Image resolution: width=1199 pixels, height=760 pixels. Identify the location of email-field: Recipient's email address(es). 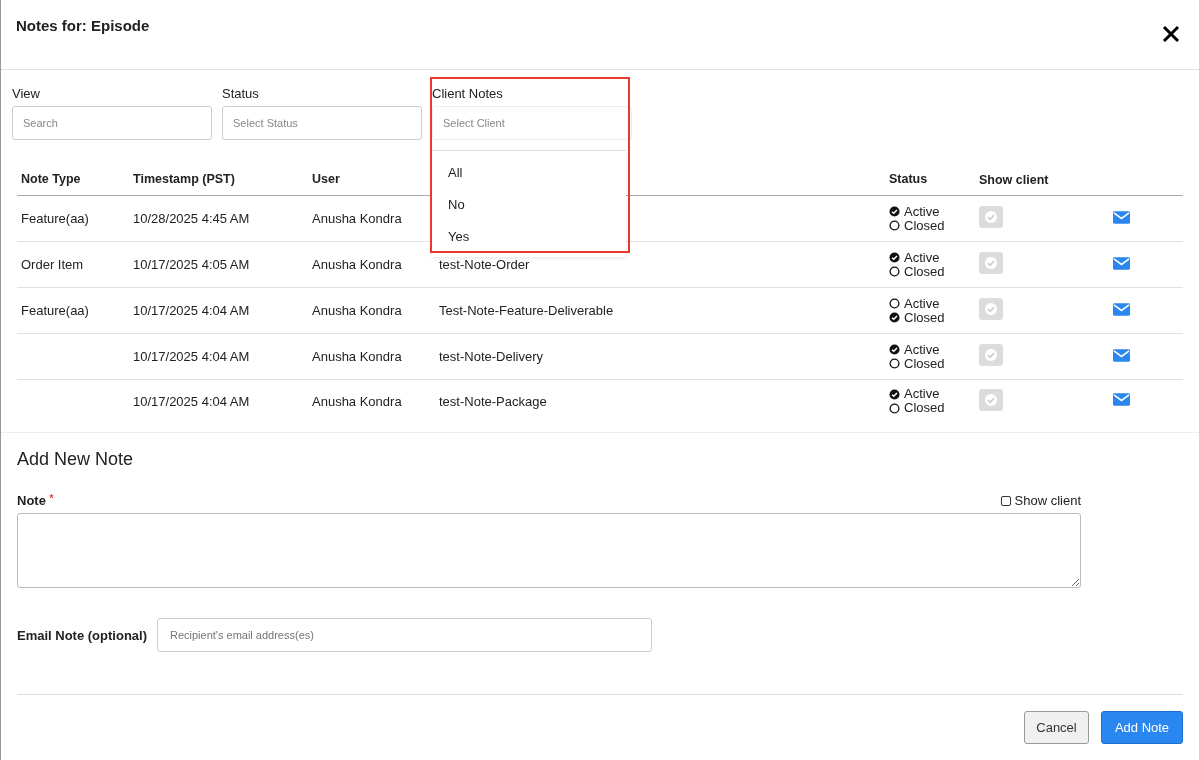
(404, 635).